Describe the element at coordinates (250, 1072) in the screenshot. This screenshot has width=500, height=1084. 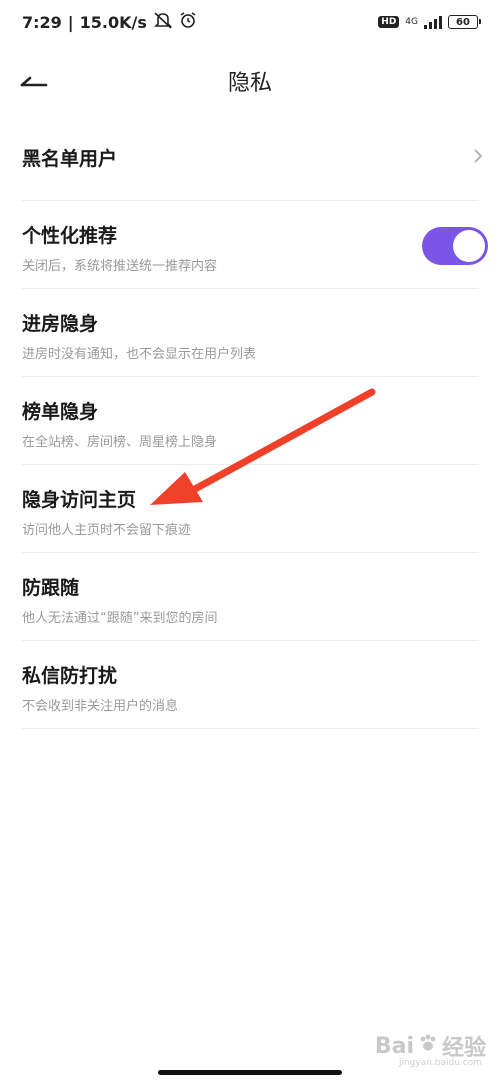
I see `home-indicator` at that location.